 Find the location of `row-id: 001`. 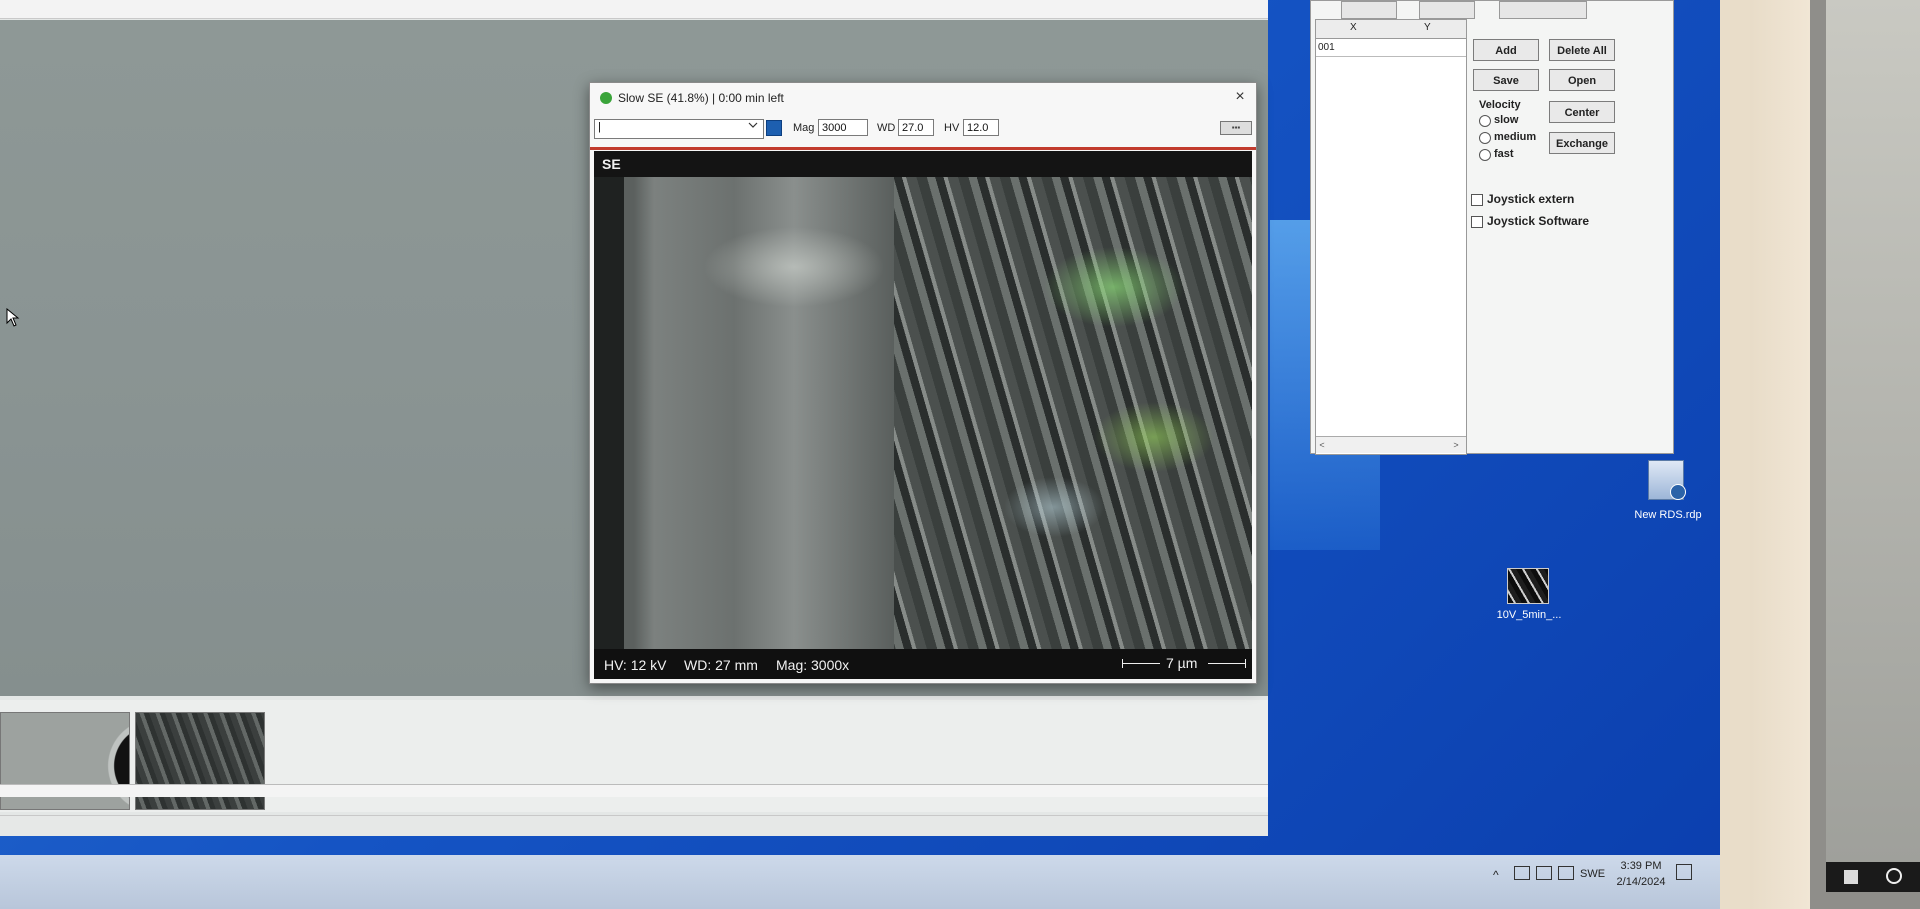

row-id: 001 is located at coordinates (1326, 47).